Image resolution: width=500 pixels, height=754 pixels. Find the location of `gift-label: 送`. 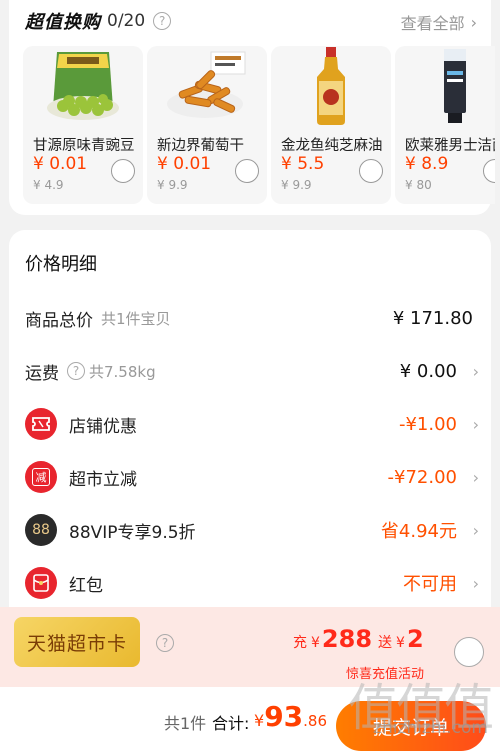

gift-label: 送 is located at coordinates (385, 643).